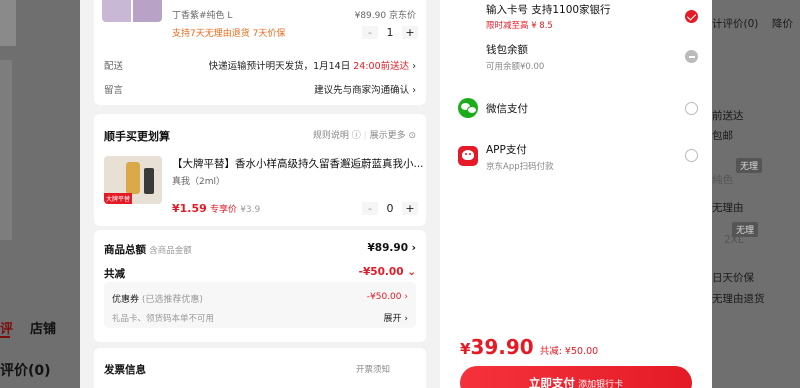 This screenshot has height=388, width=800. What do you see at coordinates (381, 272) in the screenshot?
I see `discount-value: -¥50.00` at bounding box center [381, 272].